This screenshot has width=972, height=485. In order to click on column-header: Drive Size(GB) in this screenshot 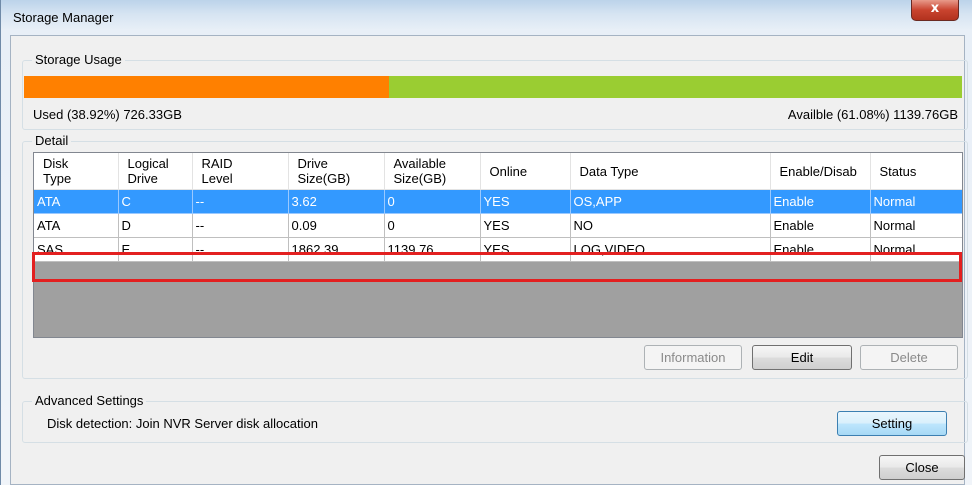, I will do `click(336, 171)`.